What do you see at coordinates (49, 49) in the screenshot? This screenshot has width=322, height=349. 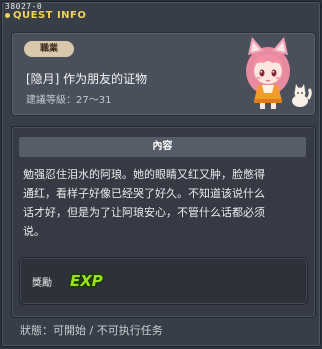 I see `job-badge: 職業` at bounding box center [49, 49].